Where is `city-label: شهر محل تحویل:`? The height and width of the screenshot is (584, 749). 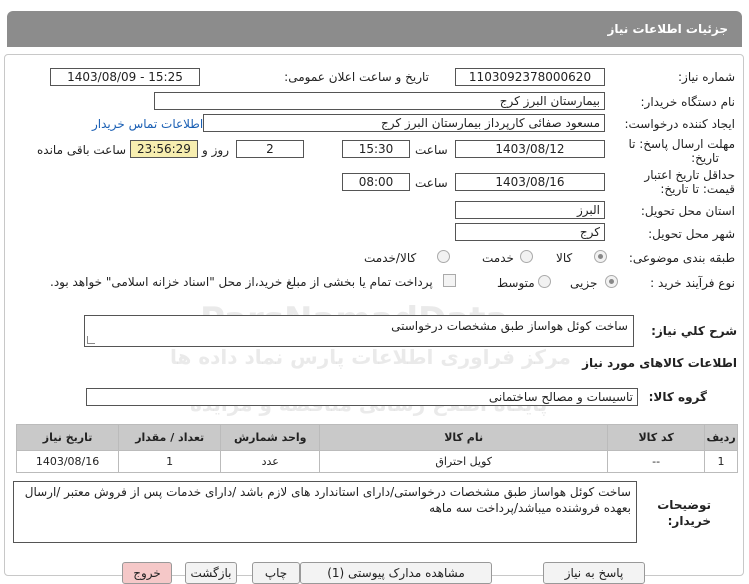 city-label: شهر محل تحویل: is located at coordinates (691, 234).